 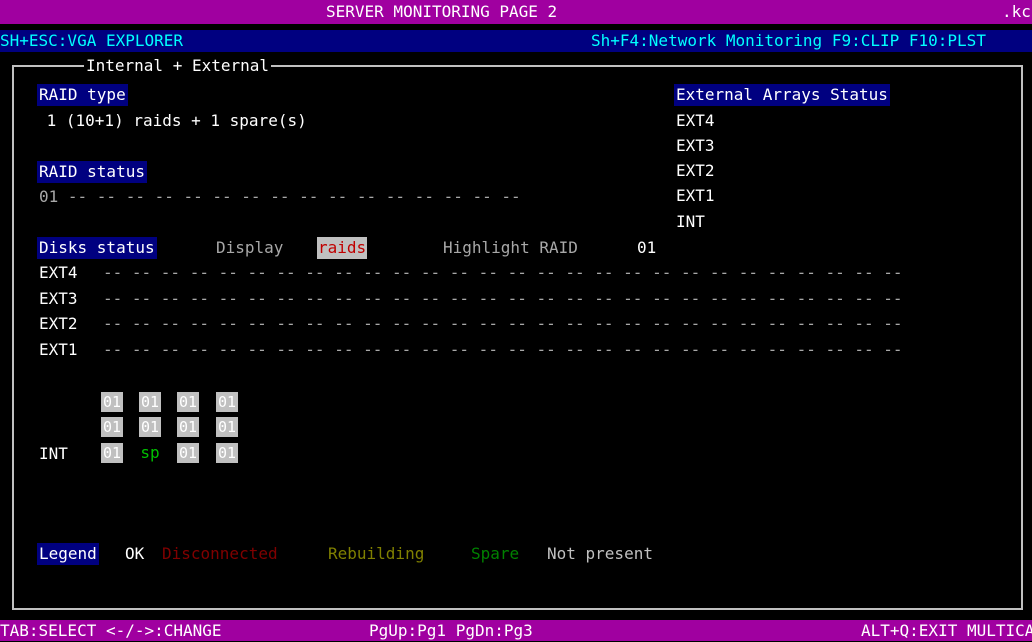 What do you see at coordinates (451, 631) in the screenshot?
I see `paging-hotkeys: PgUp:Pg1 PgDn:Pg3` at bounding box center [451, 631].